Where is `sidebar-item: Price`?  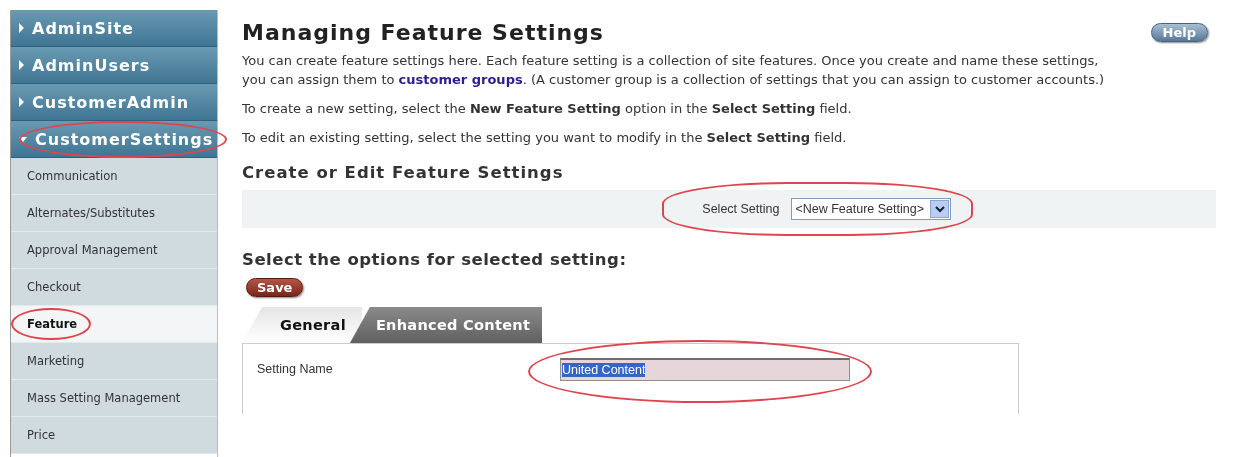 sidebar-item: Price is located at coordinates (114, 435).